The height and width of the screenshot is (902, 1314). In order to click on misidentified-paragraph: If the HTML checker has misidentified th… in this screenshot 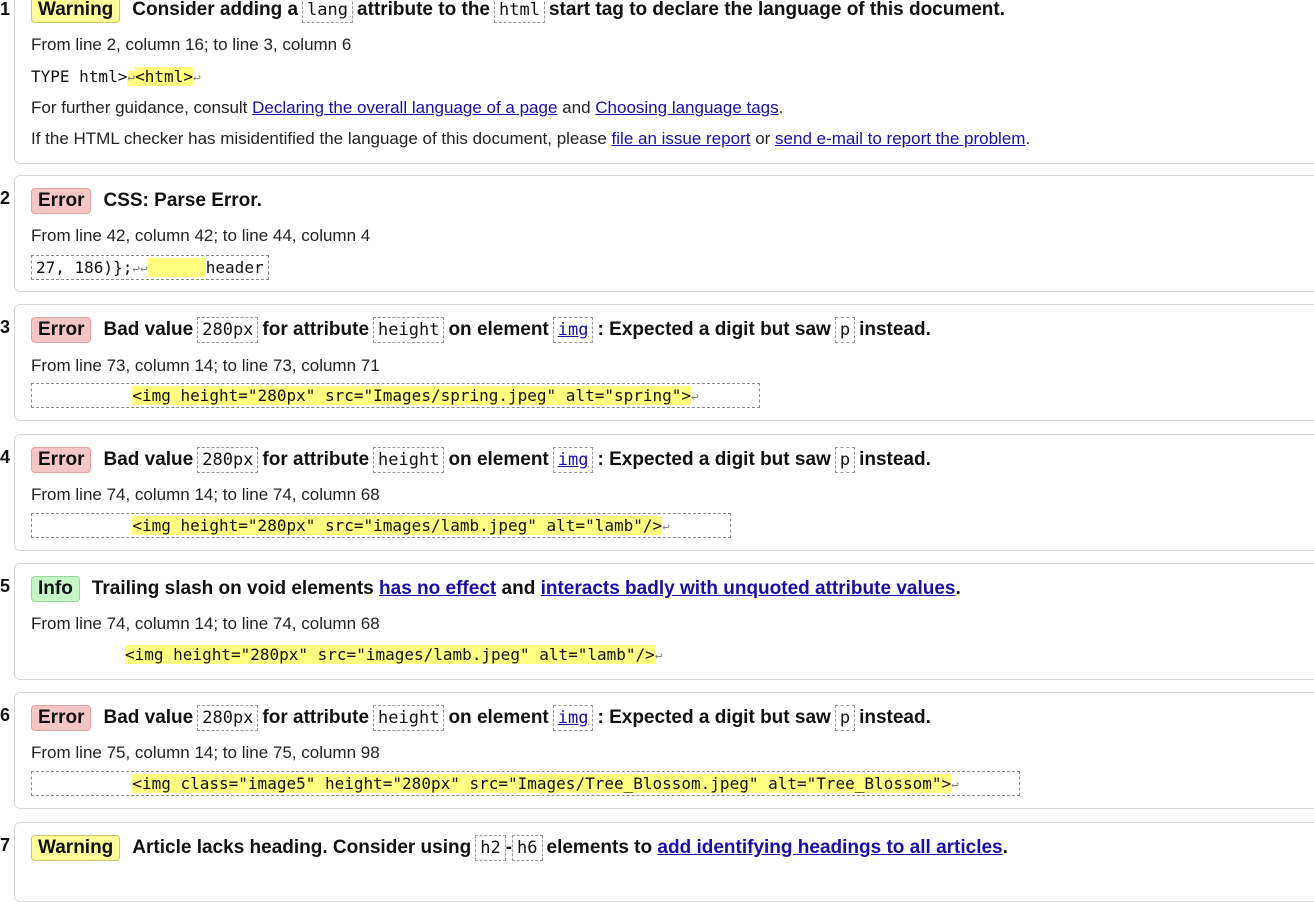, I will do `click(530, 139)`.